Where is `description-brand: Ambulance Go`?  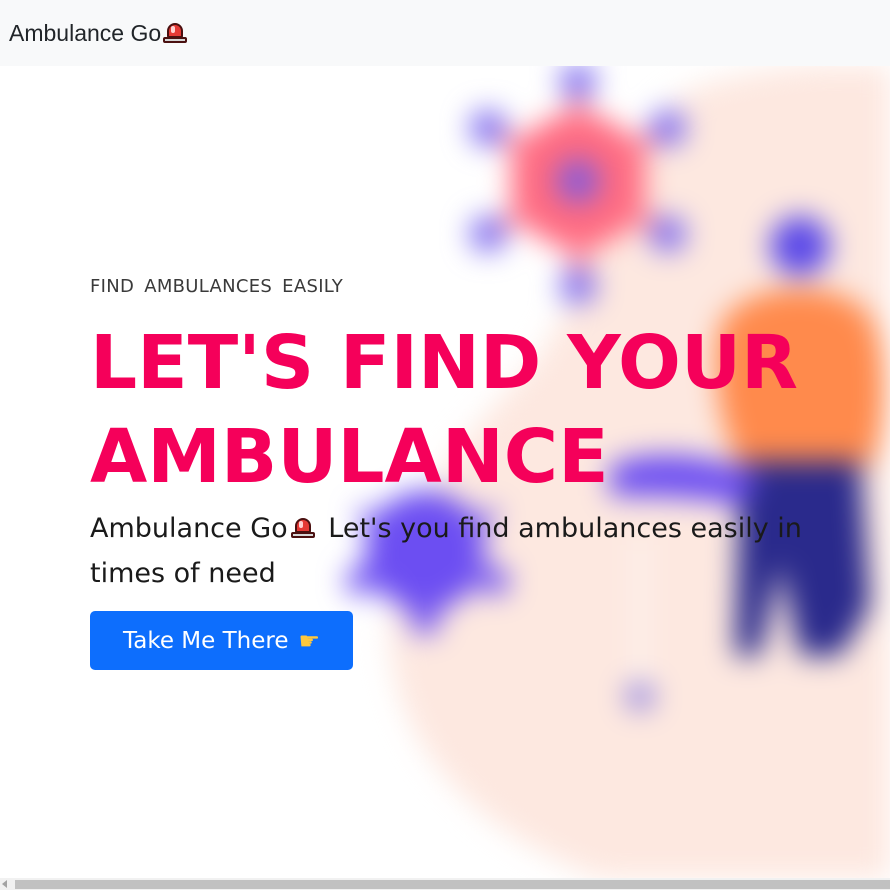 description-brand: Ambulance Go is located at coordinates (189, 528).